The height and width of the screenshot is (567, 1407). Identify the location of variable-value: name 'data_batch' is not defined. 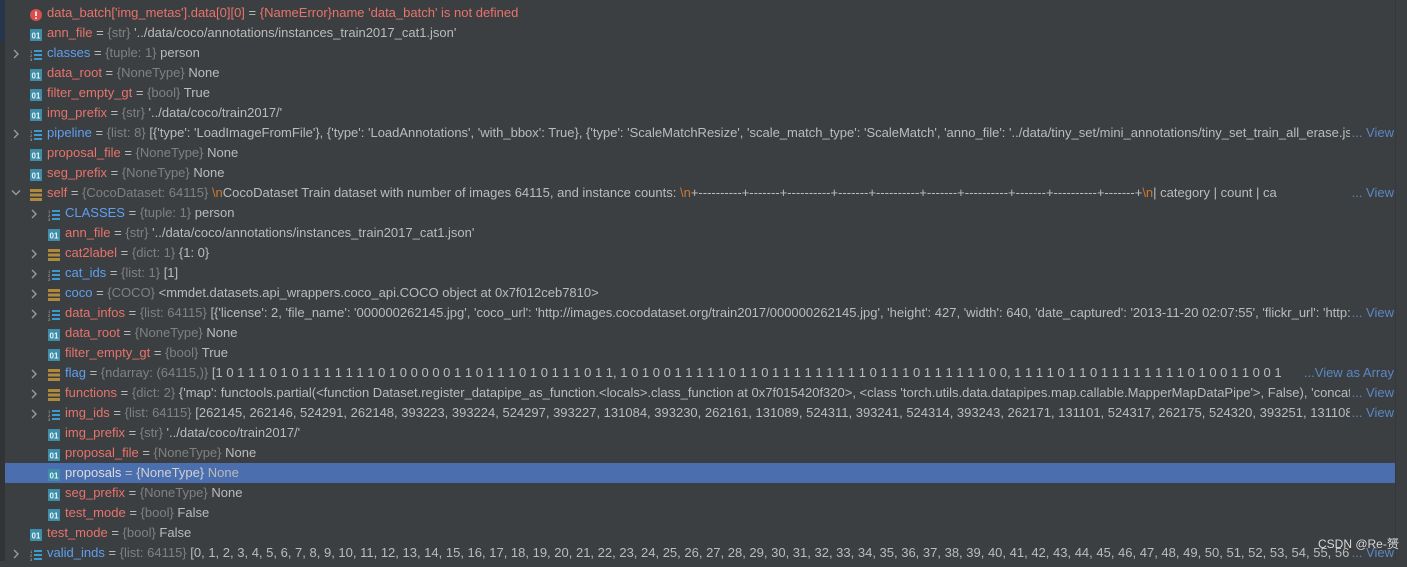
(425, 12).